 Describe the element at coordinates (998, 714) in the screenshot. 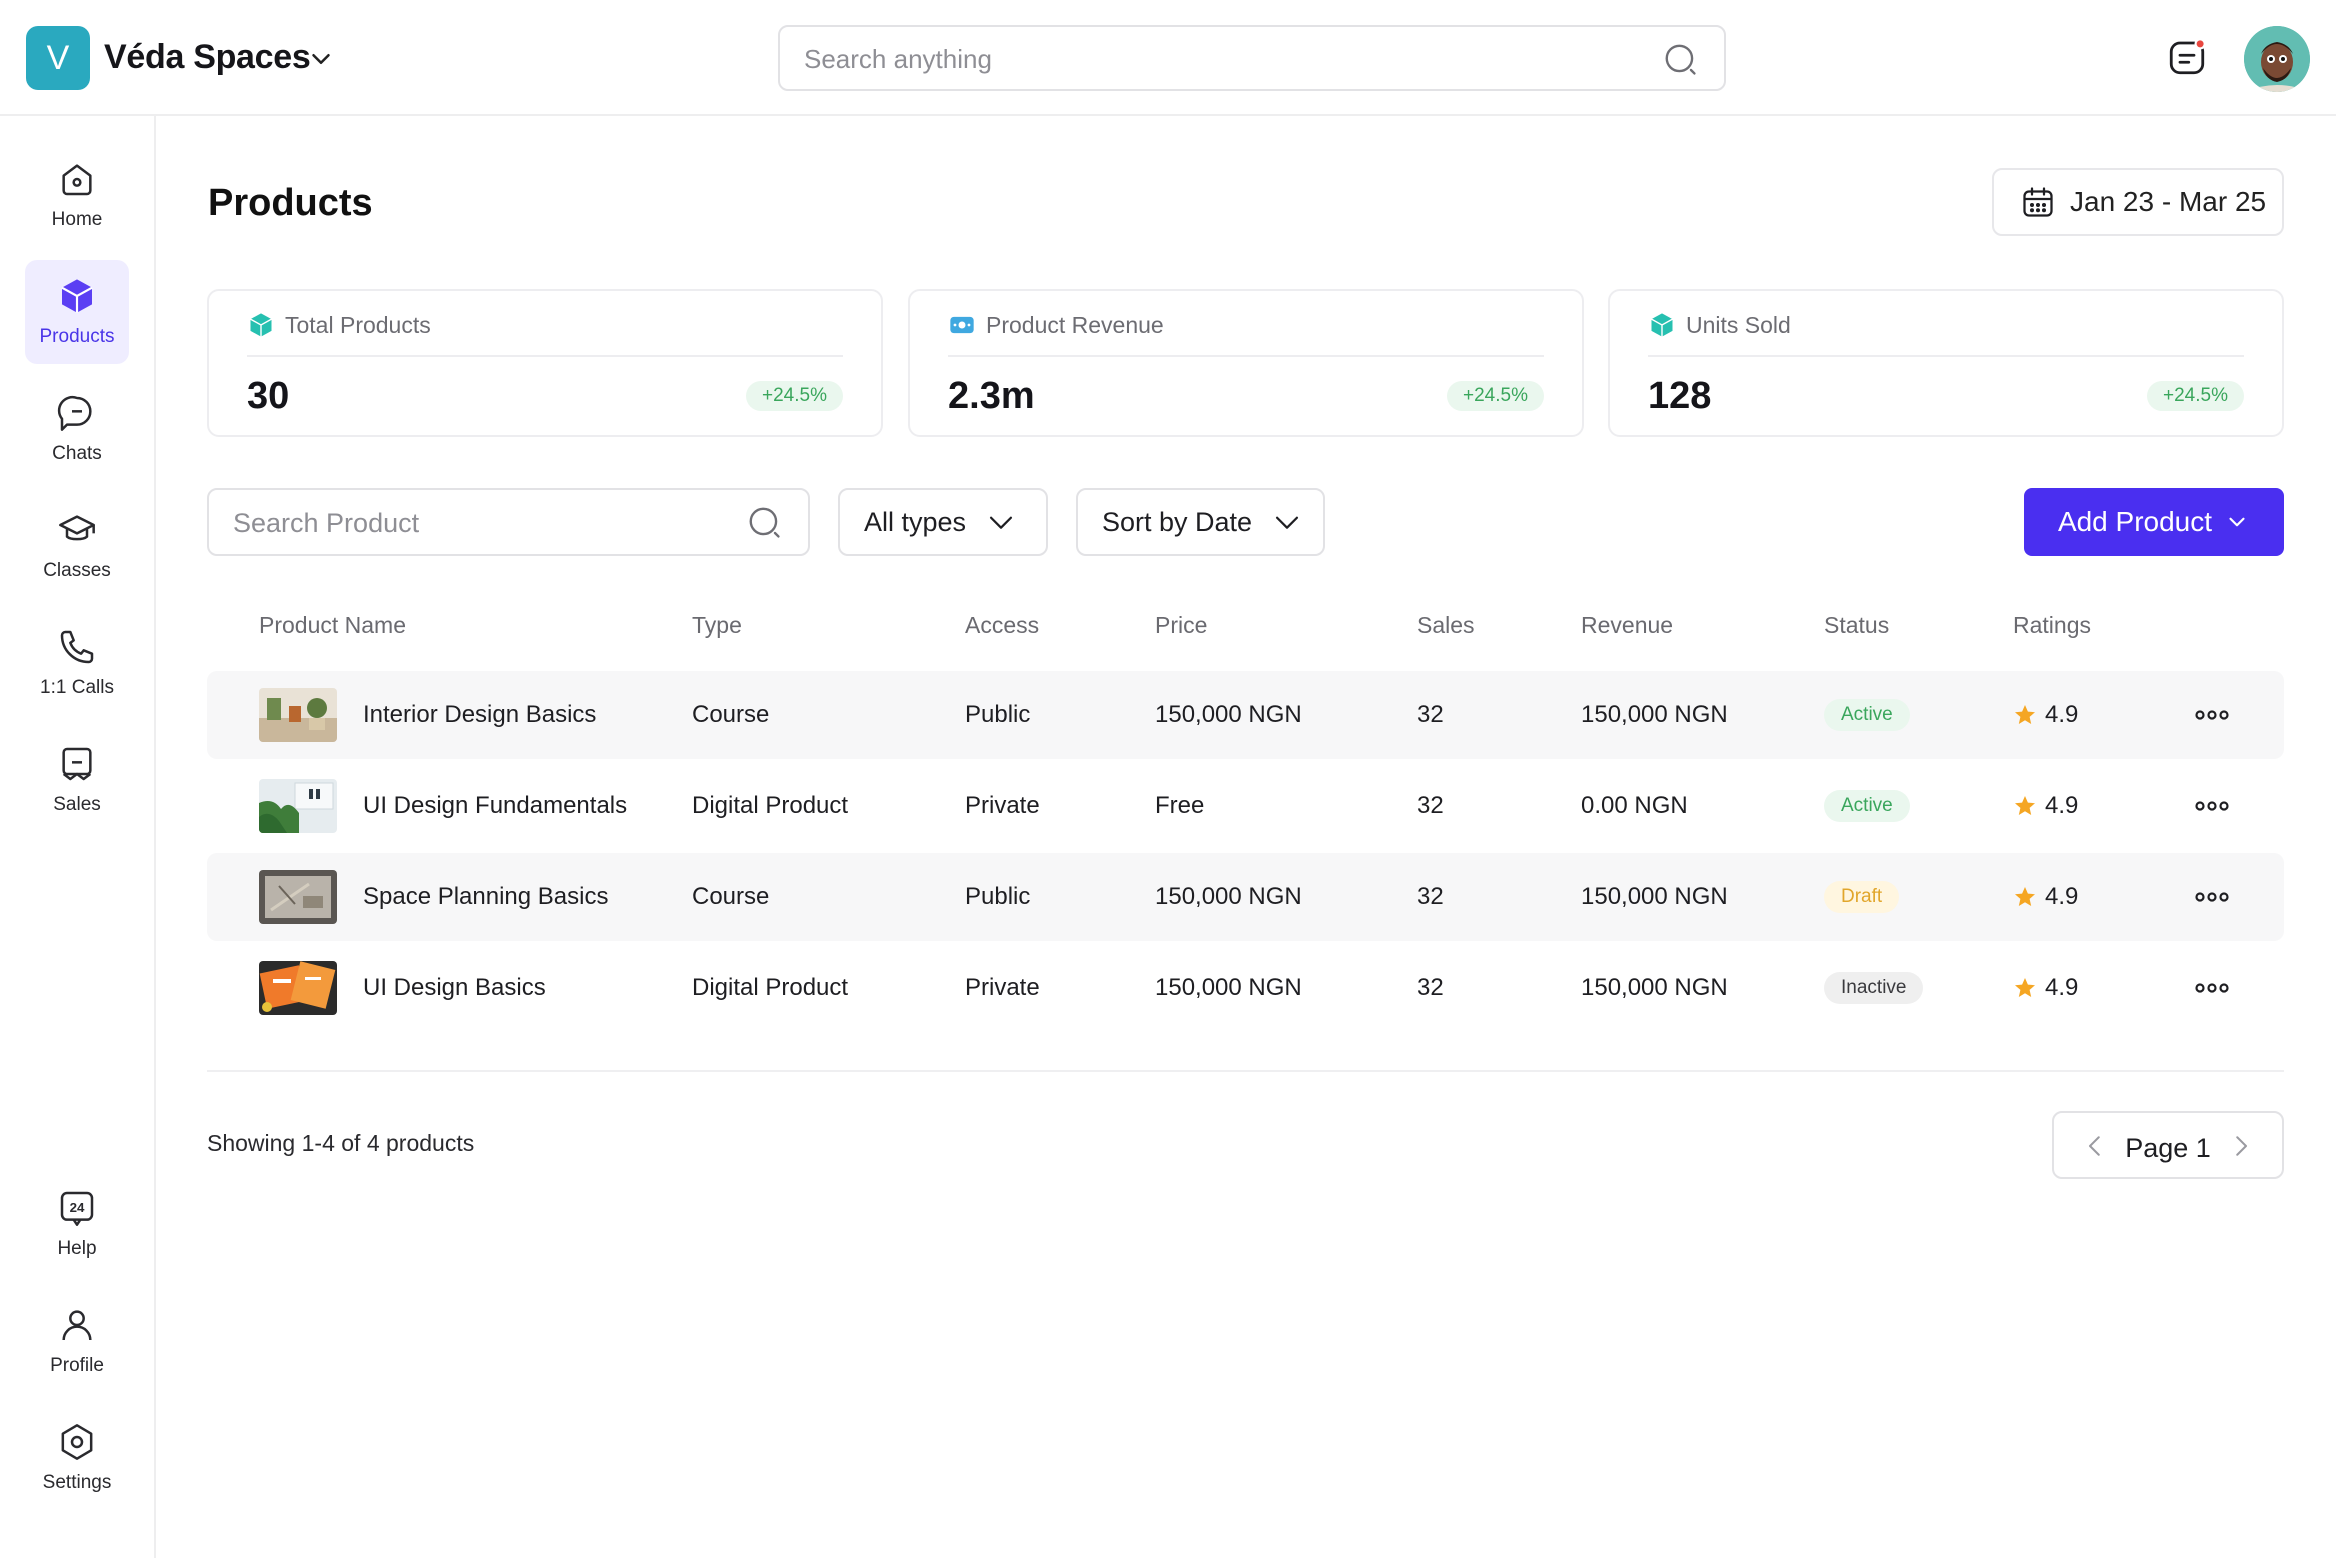

I see `product-access: Public` at that location.